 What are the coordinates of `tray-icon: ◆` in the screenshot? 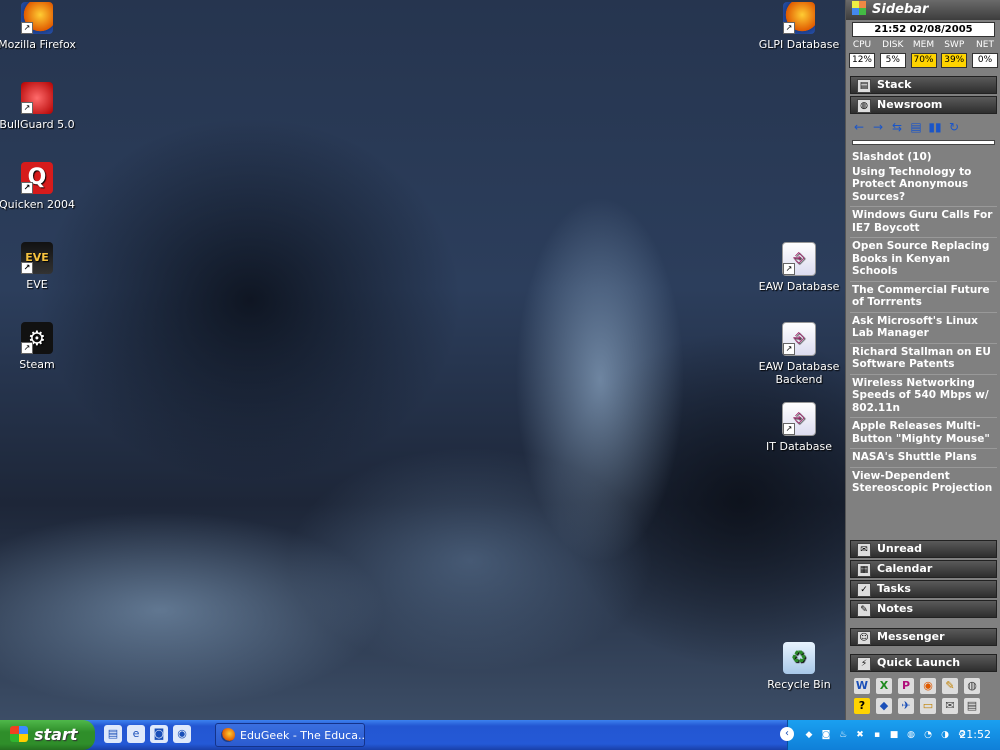 It's located at (809, 735).